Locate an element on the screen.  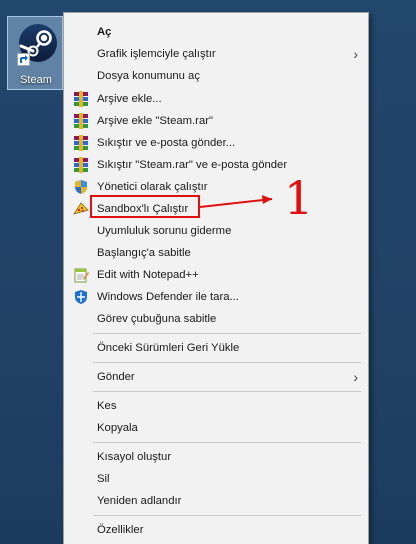
menu-item-add-to-steam-rar: Arşive ekle "Steam.rar" is located at coordinates (216, 121).